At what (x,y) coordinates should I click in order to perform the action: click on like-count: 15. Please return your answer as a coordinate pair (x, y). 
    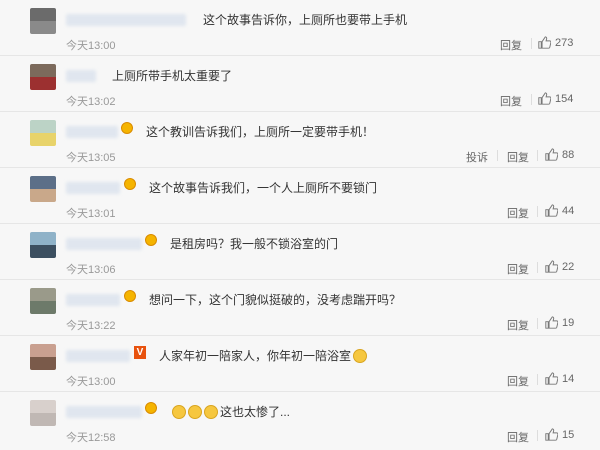
    Looking at the image, I should click on (568, 434).